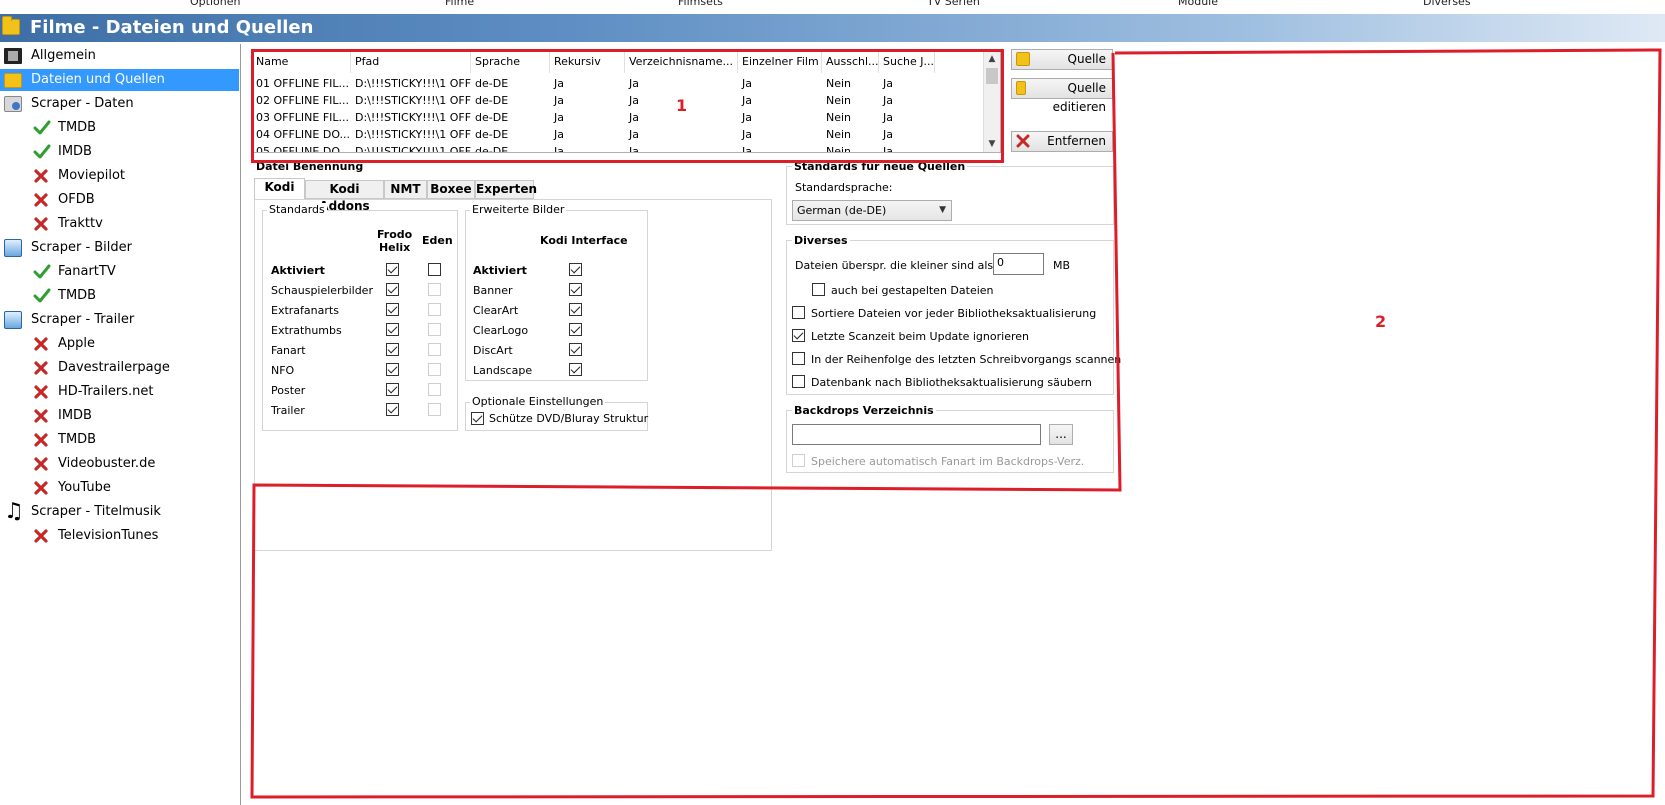 The height and width of the screenshot is (805, 1665). What do you see at coordinates (1447, 4) in the screenshot?
I see `menu-item-diverses: Diverses` at bounding box center [1447, 4].